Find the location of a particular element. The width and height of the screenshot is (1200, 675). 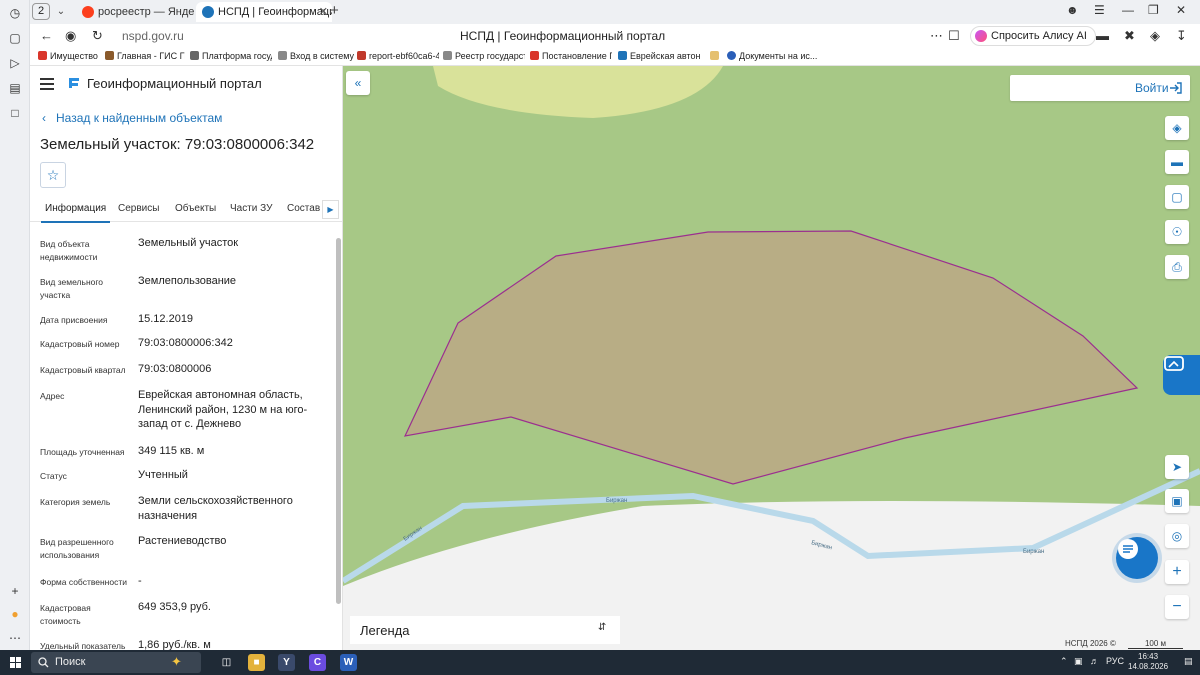

bookmark-item: Вход в систему is located at coordinates (316, 56).